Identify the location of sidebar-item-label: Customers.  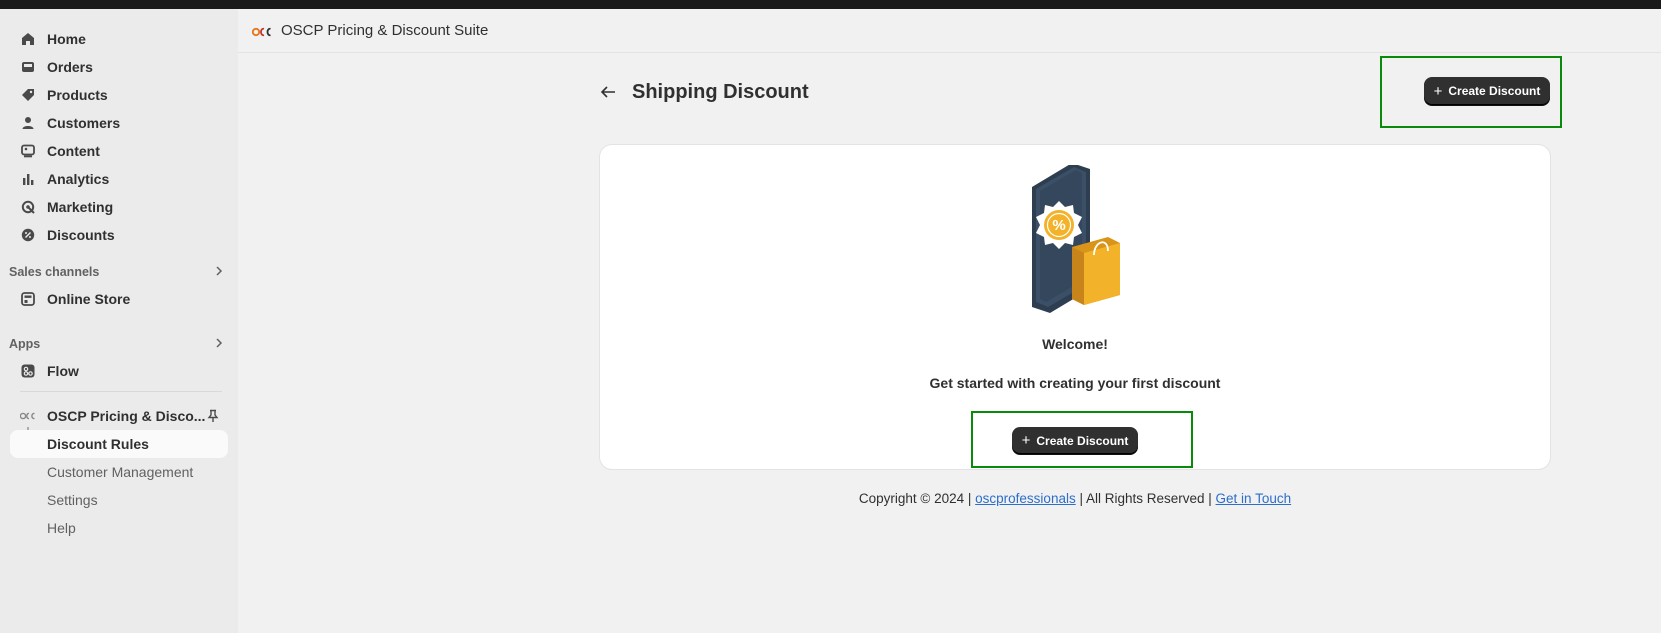
(84, 123).